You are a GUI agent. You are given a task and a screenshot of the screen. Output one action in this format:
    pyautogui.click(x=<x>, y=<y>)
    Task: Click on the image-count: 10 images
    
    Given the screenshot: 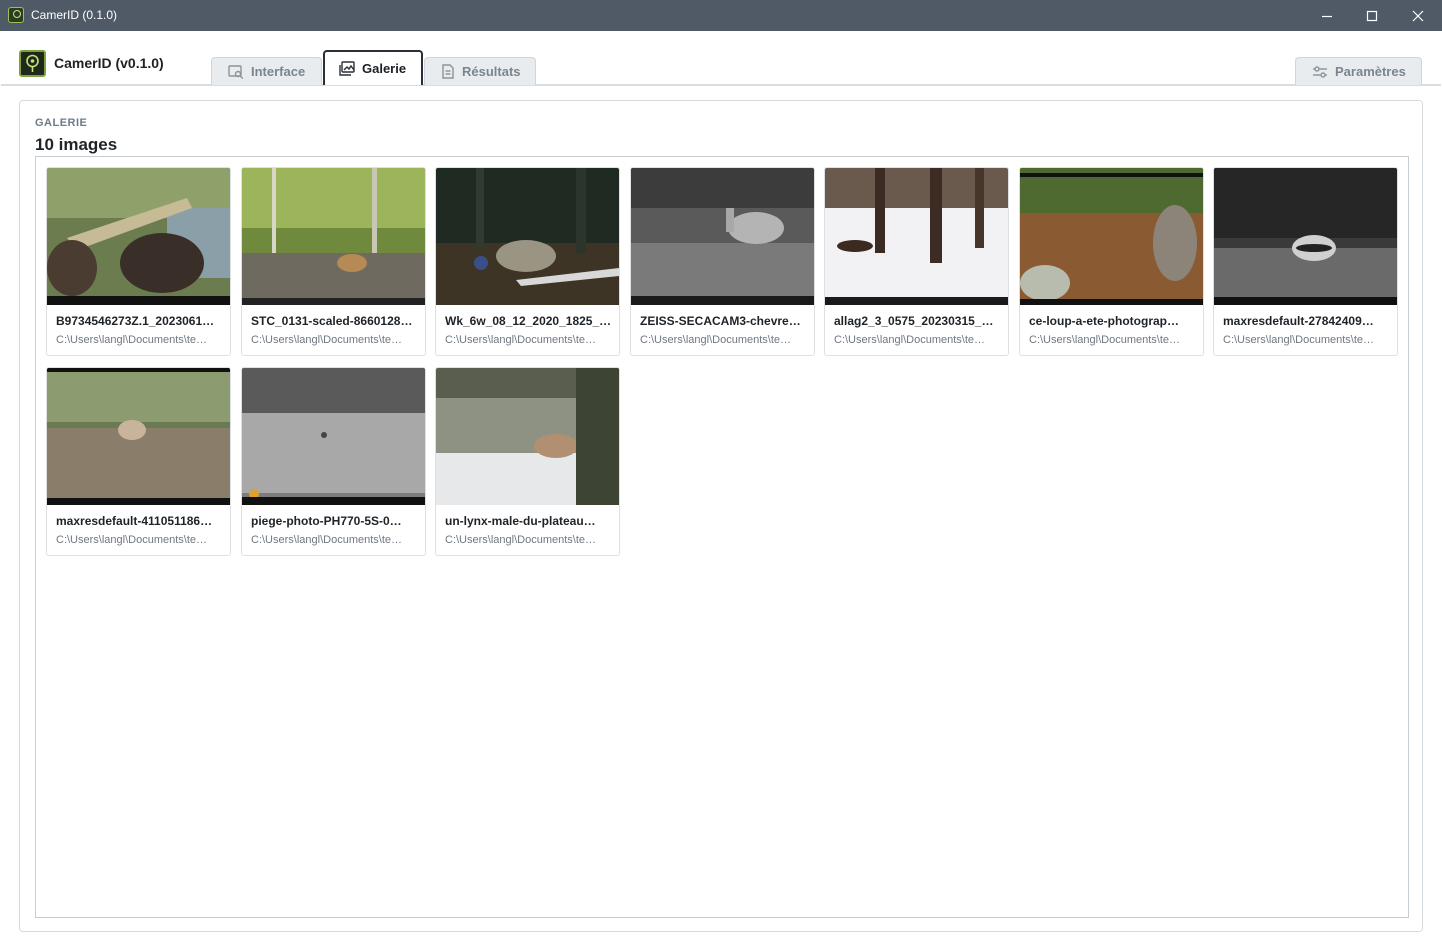 What is the action you would take?
    pyautogui.click(x=76, y=144)
    